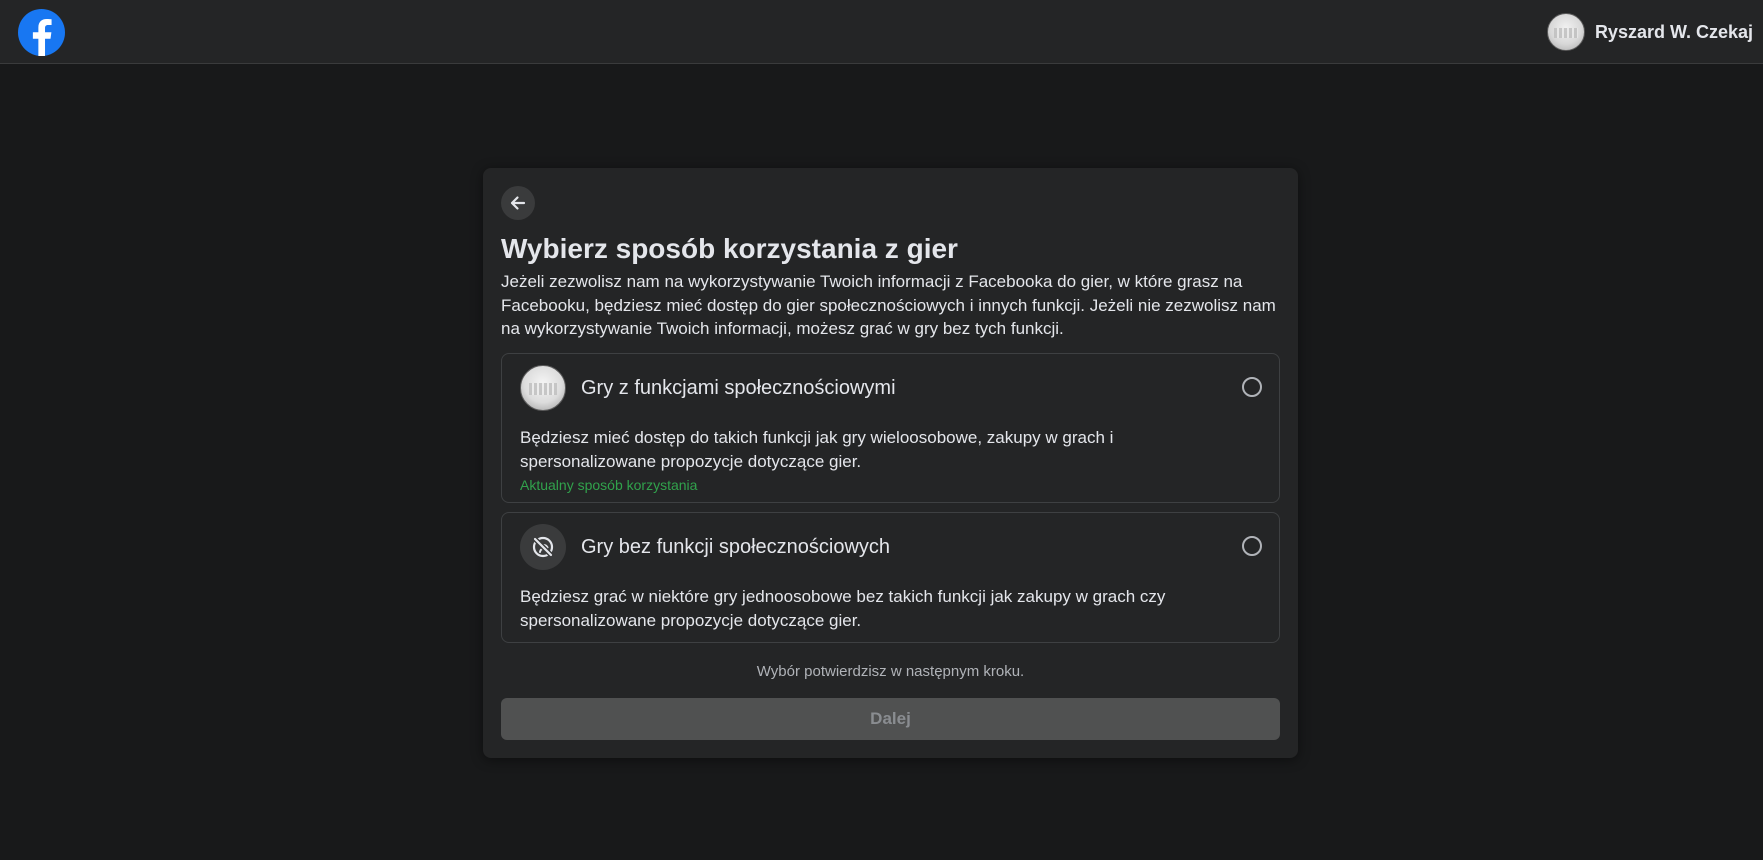 The image size is (1763, 860). I want to click on confirmation-note: Wybór potwierdzisz w następnym kroku., so click(890, 671).